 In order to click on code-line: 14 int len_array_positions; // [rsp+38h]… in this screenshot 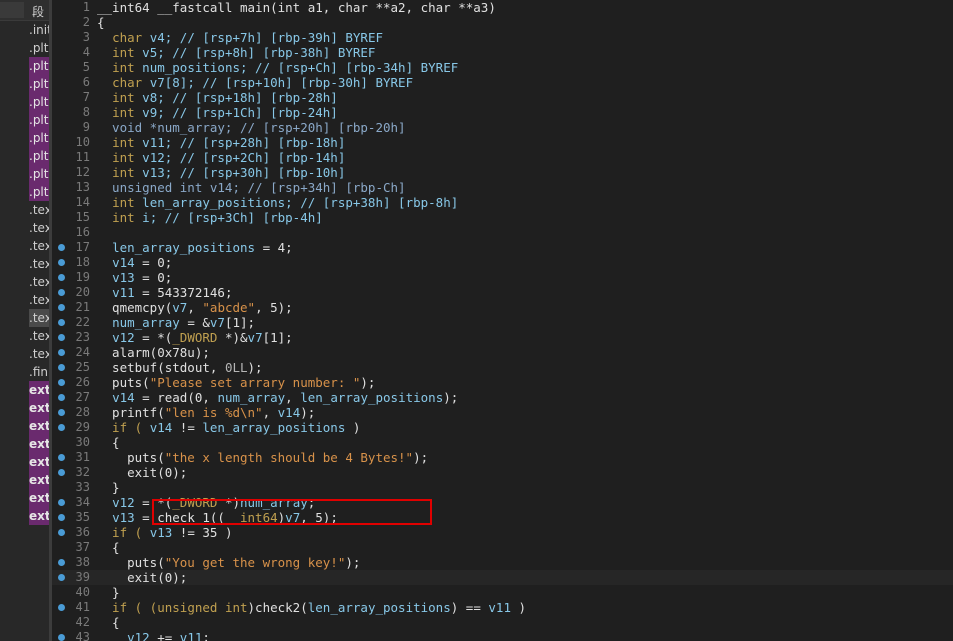, I will do `click(502, 202)`.